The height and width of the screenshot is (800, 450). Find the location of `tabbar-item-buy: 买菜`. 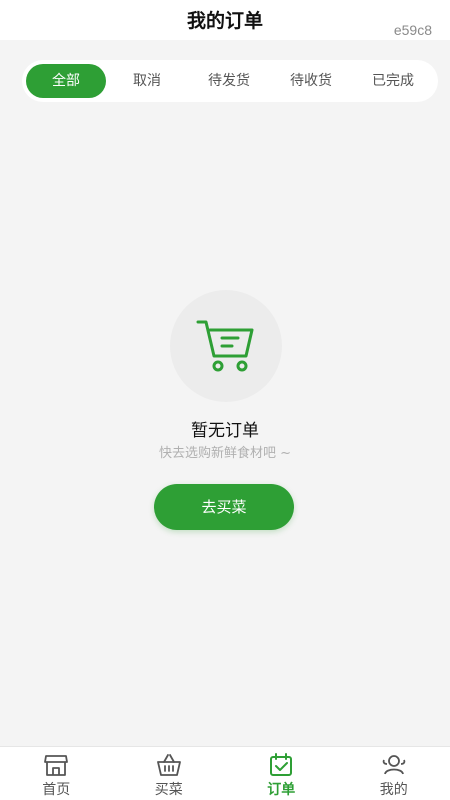

tabbar-item-buy: 买菜 is located at coordinates (169, 773).